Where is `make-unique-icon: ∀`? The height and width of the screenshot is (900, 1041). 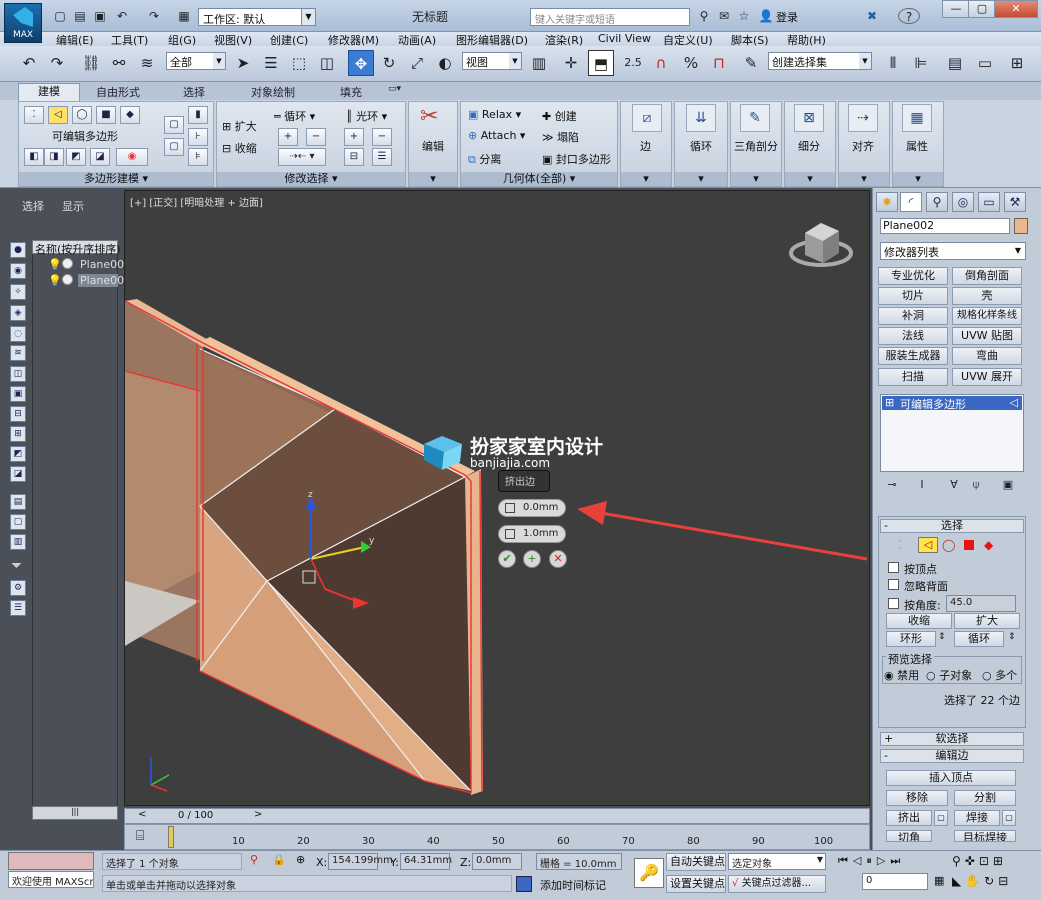
make-unique-icon: ∀ is located at coordinates (954, 486).